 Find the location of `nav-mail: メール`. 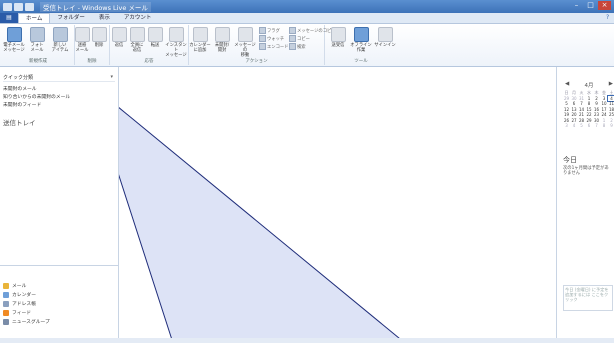

nav-mail: メール is located at coordinates (14, 285).